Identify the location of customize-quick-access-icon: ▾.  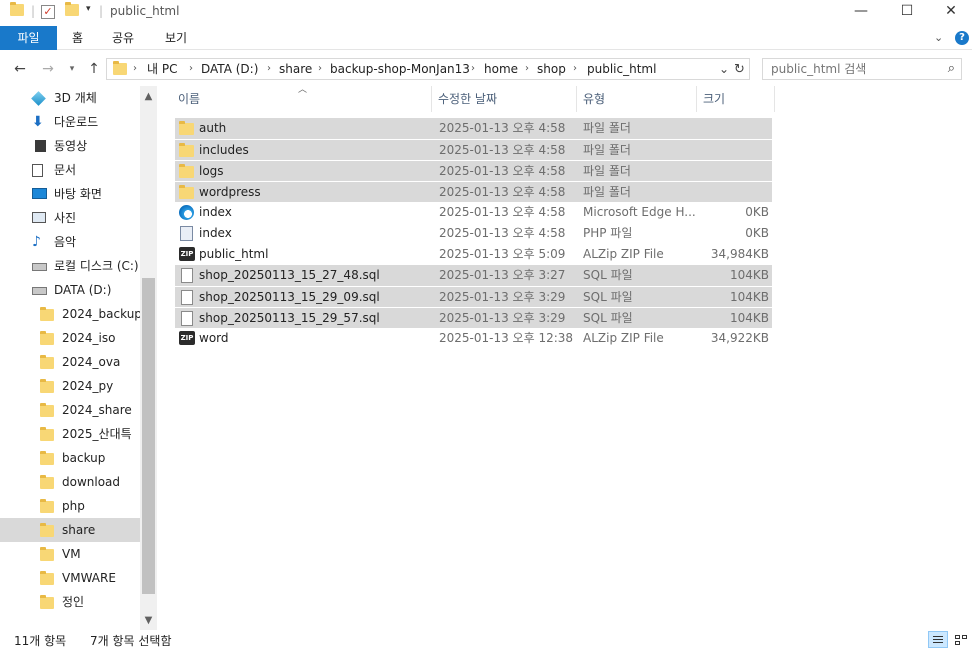
(88, 12).